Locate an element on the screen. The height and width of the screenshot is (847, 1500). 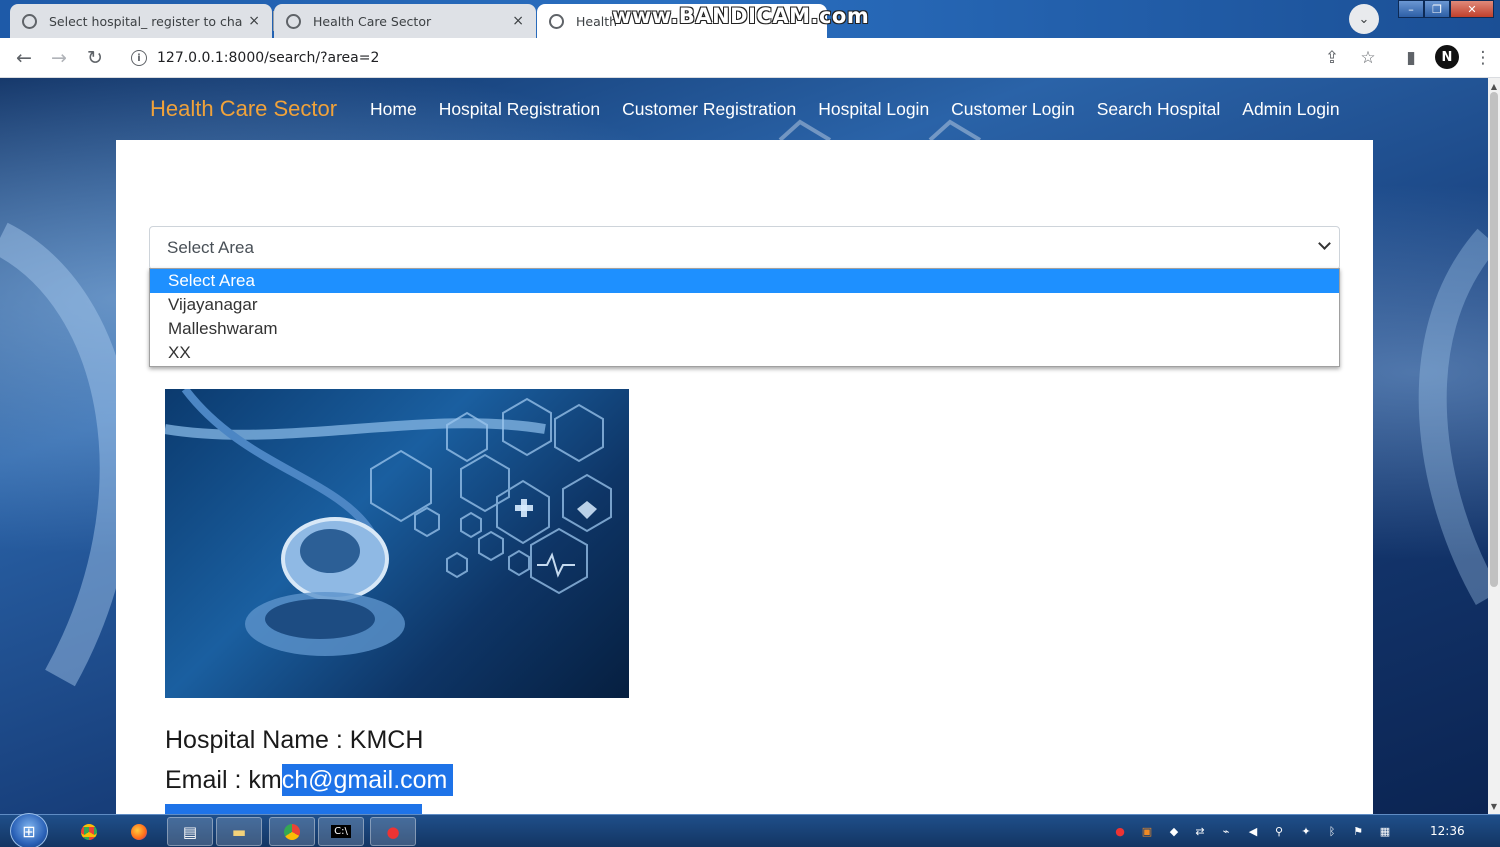
share-button: ⇪ is located at coordinates (1332, 58).